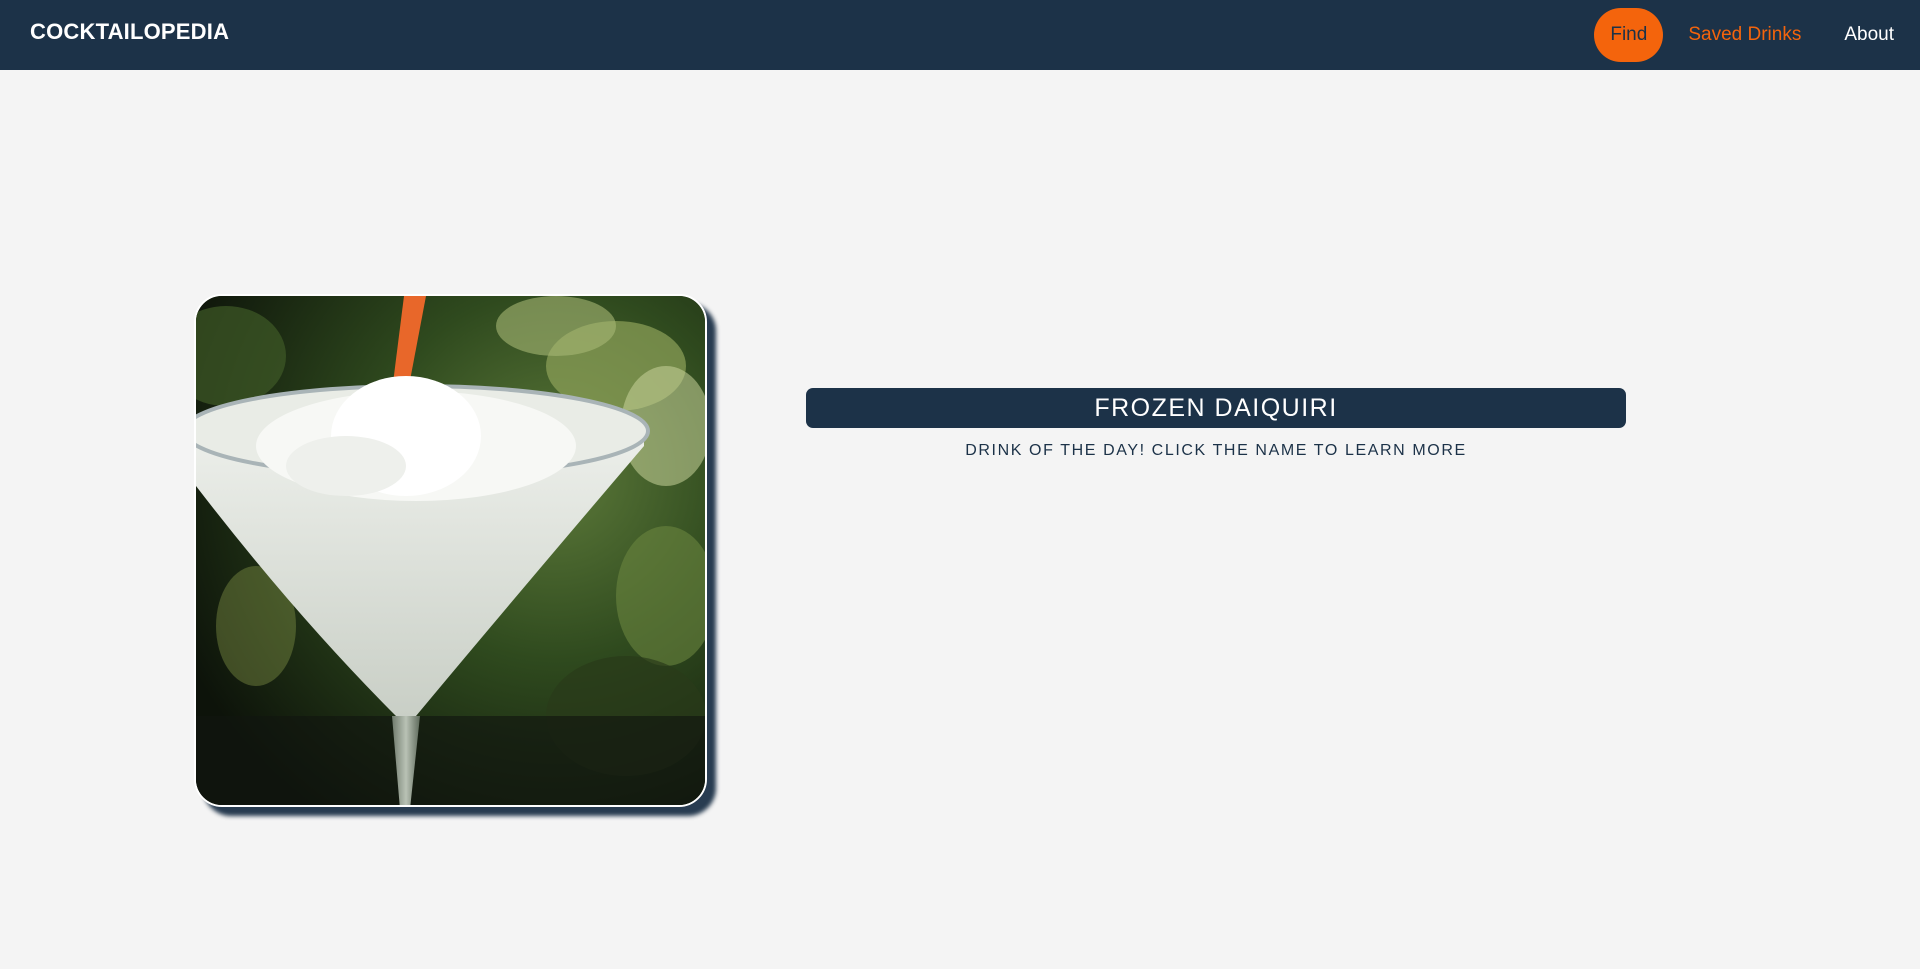 The width and height of the screenshot is (1920, 969). What do you see at coordinates (1216, 408) in the screenshot?
I see `drink-of-the-day-title: FROZEN DAIQUIRI` at bounding box center [1216, 408].